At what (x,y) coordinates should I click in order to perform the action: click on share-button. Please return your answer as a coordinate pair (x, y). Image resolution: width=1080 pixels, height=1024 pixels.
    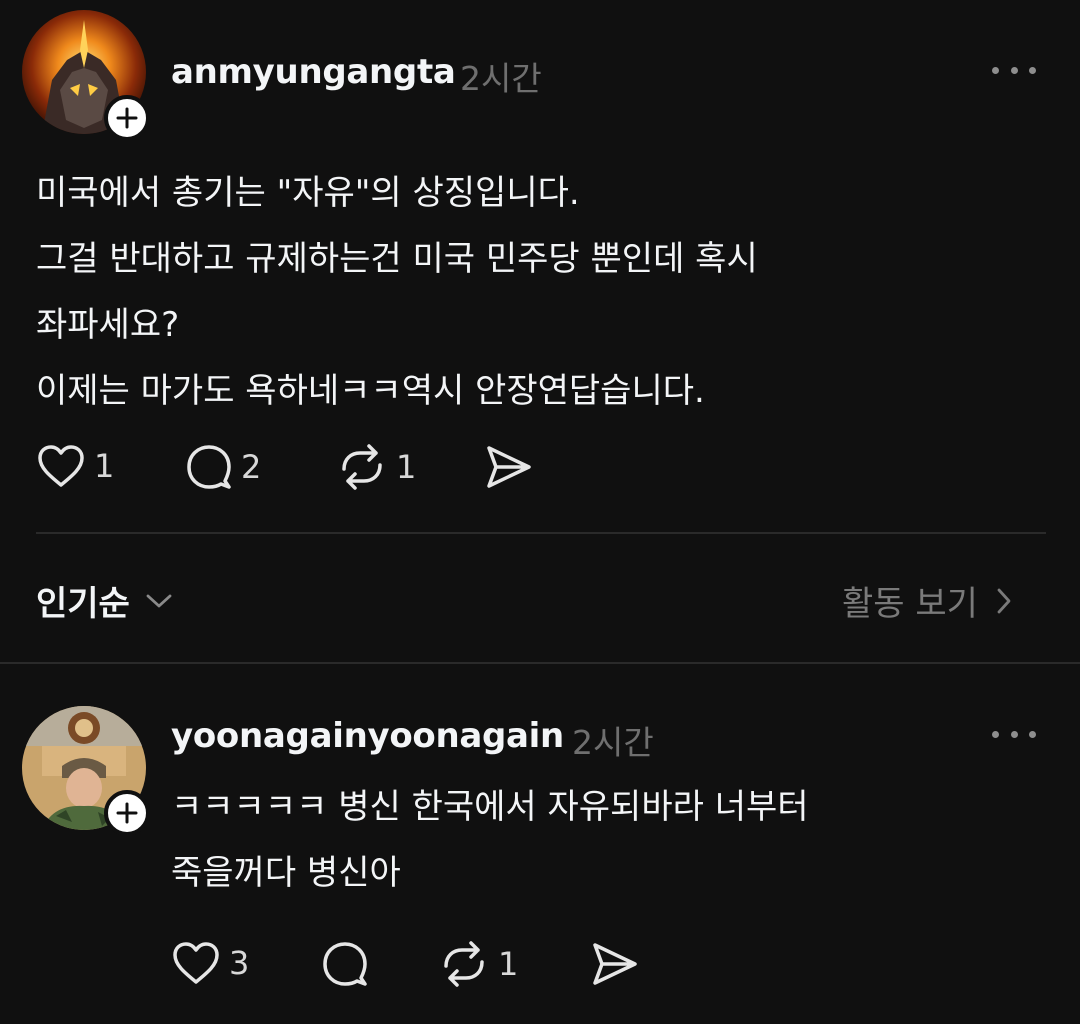
    Looking at the image, I should click on (509, 467).